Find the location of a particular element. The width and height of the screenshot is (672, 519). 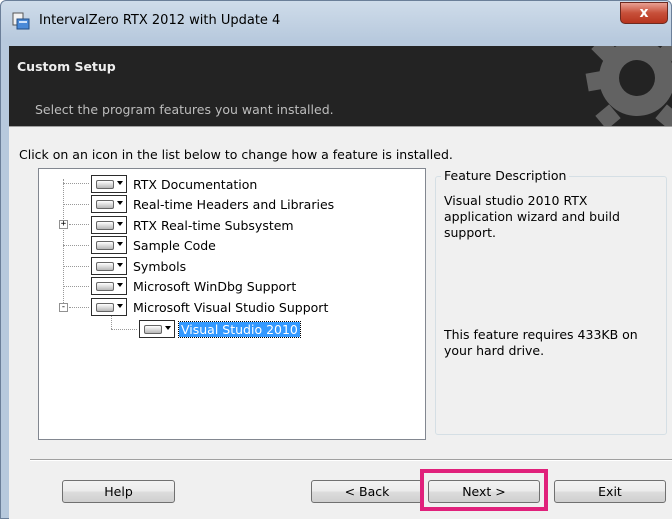

feature-description-legend: Feature Description is located at coordinates (505, 175).